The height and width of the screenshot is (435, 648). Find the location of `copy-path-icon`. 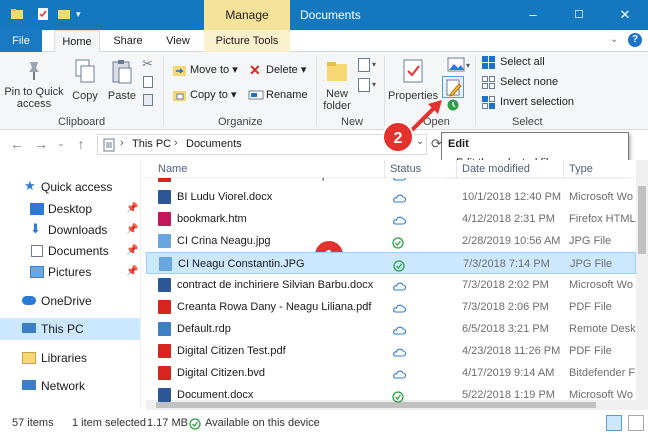

copy-path-icon is located at coordinates (148, 82).